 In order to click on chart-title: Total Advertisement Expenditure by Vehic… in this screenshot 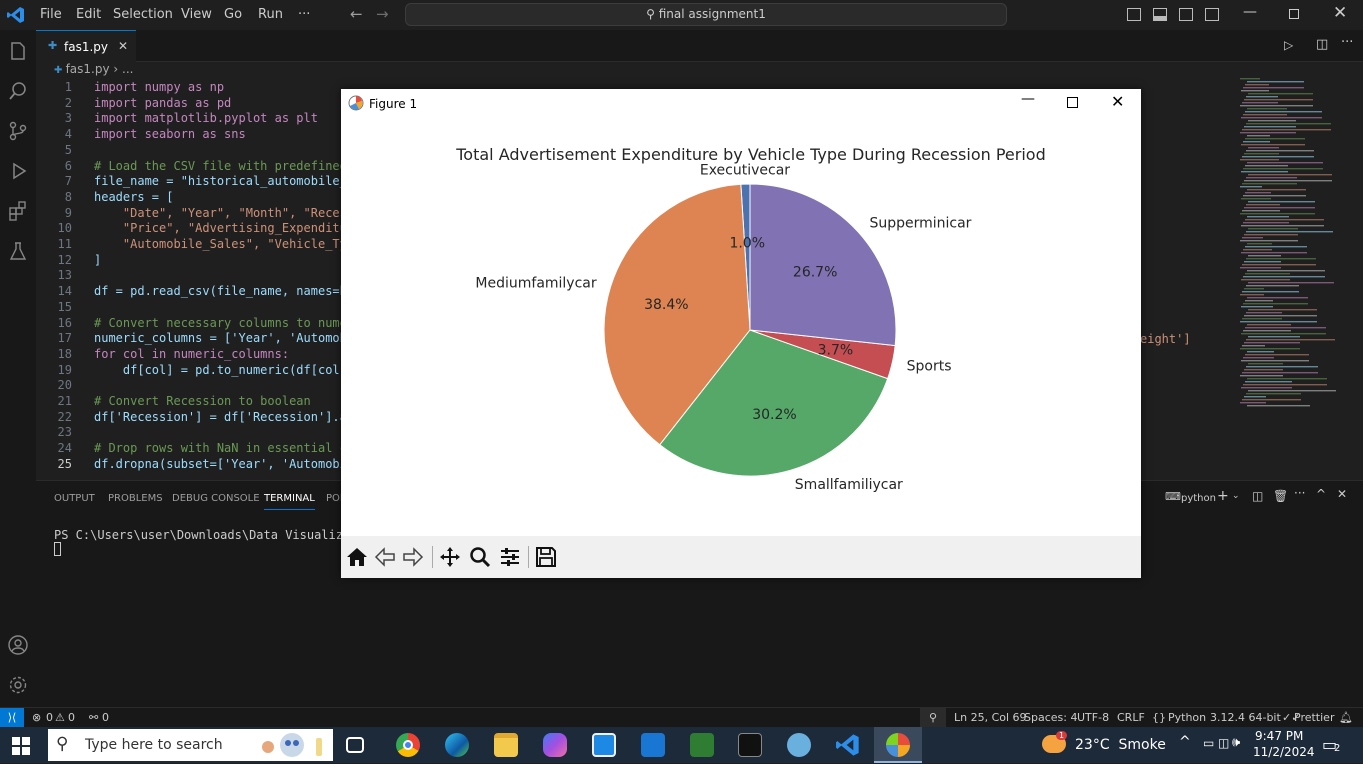, I will do `click(750, 154)`.